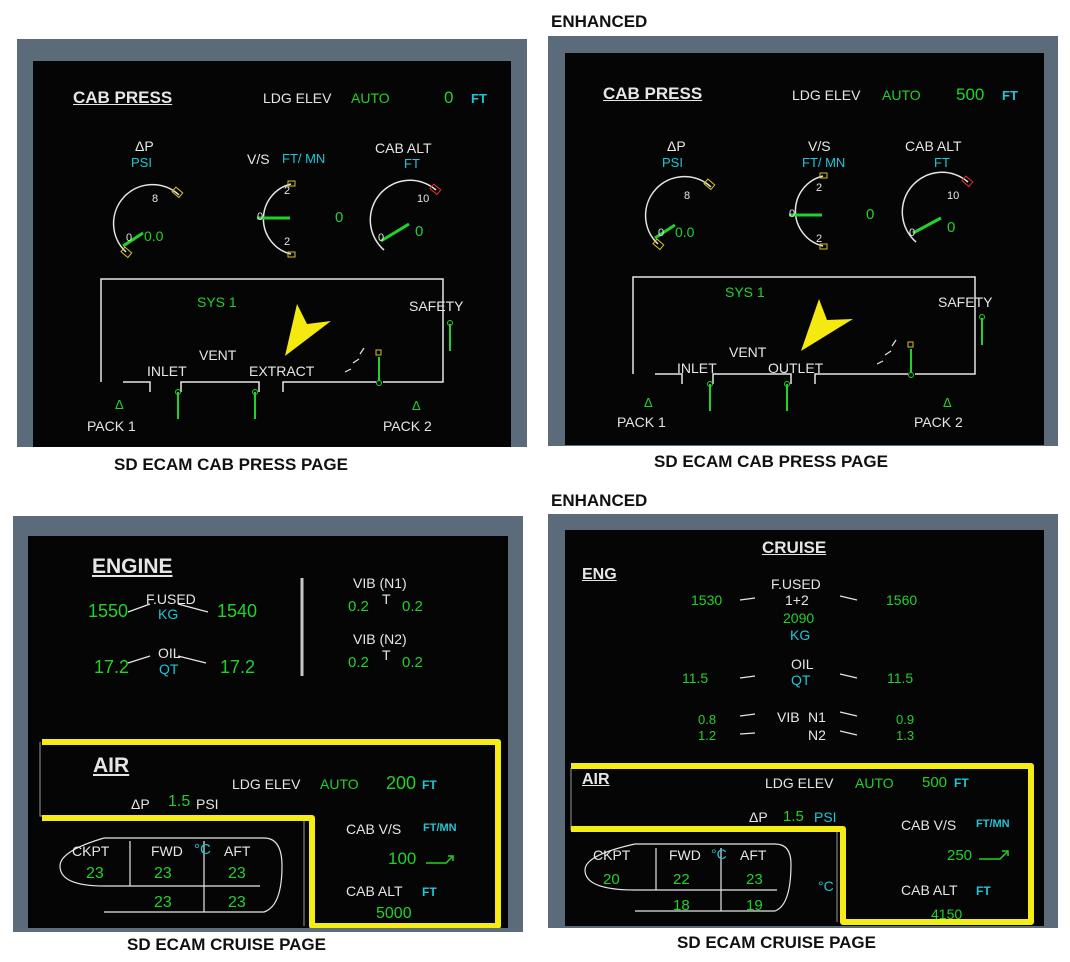  What do you see at coordinates (870, 214) in the screenshot?
I see `vs-value: 0` at bounding box center [870, 214].